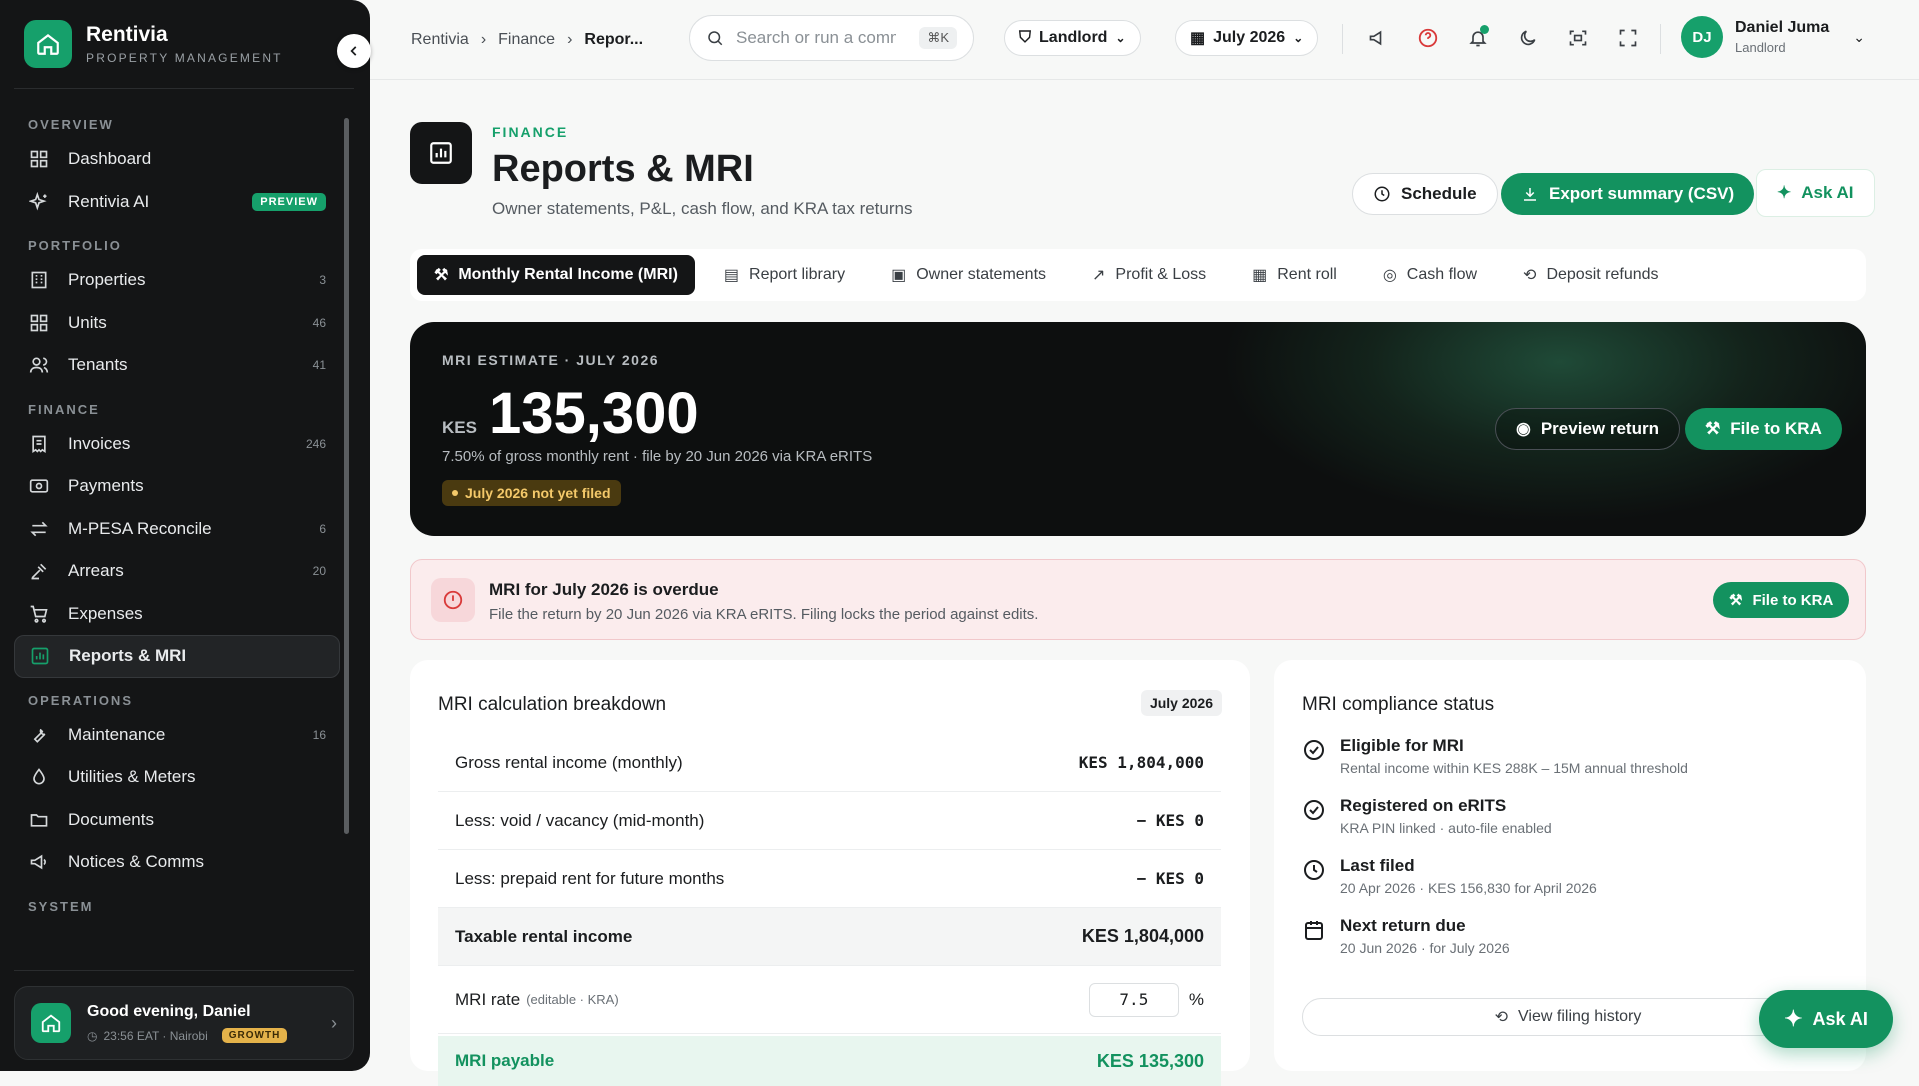  Describe the element at coordinates (1072, 38) in the screenshot. I see `role-select: ⛉ Landlord ⌄` at that location.